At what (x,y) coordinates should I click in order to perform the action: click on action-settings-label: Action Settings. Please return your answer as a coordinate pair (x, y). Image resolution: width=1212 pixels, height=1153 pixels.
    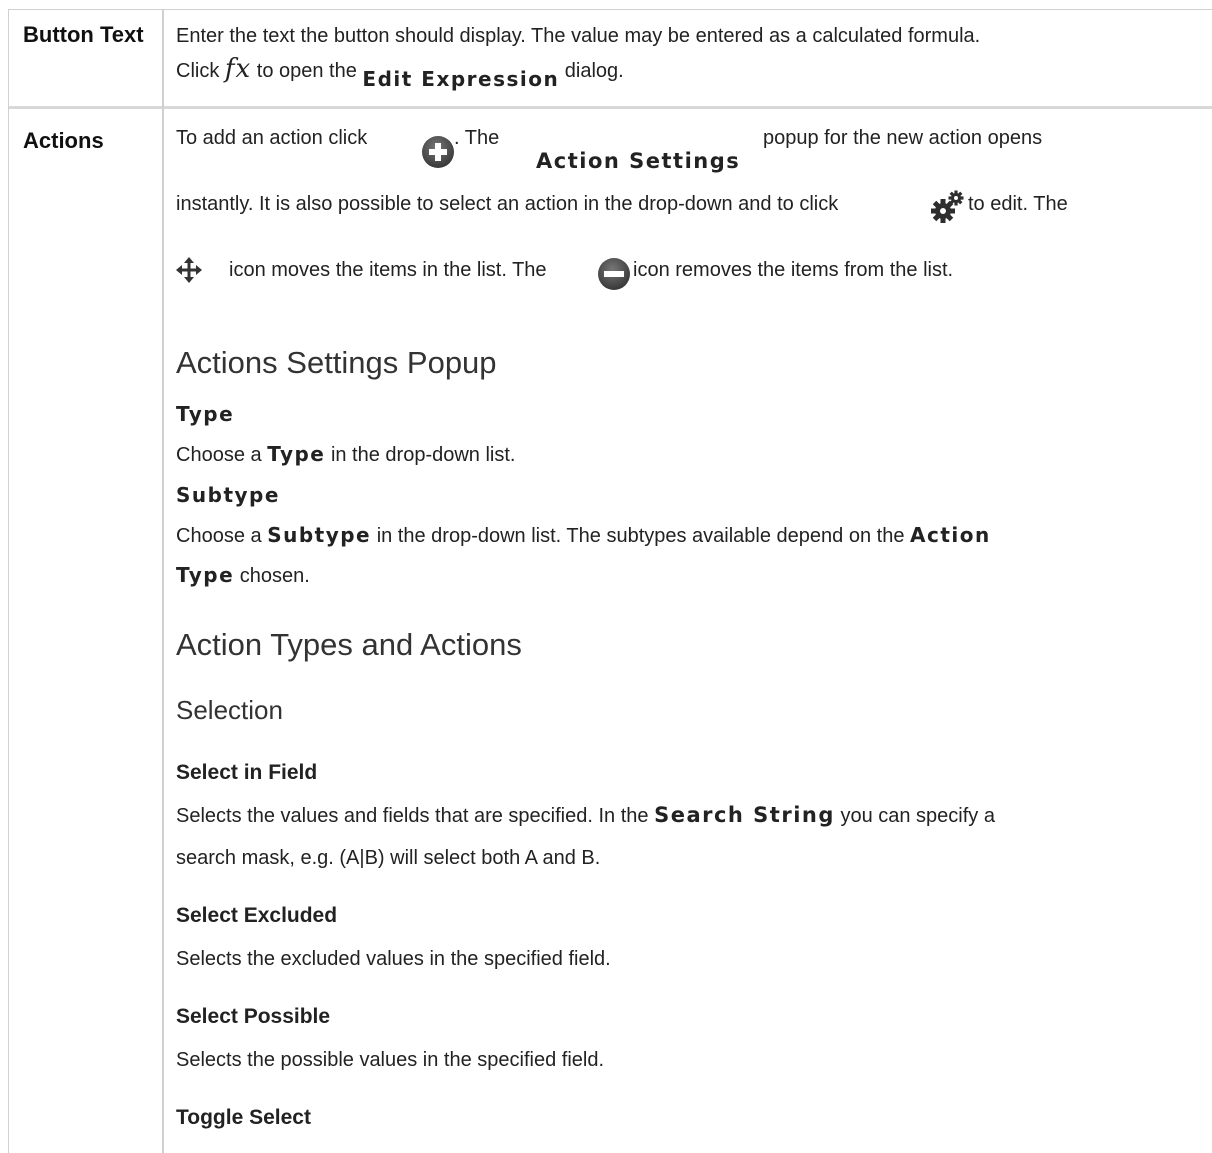
    Looking at the image, I should click on (638, 161).